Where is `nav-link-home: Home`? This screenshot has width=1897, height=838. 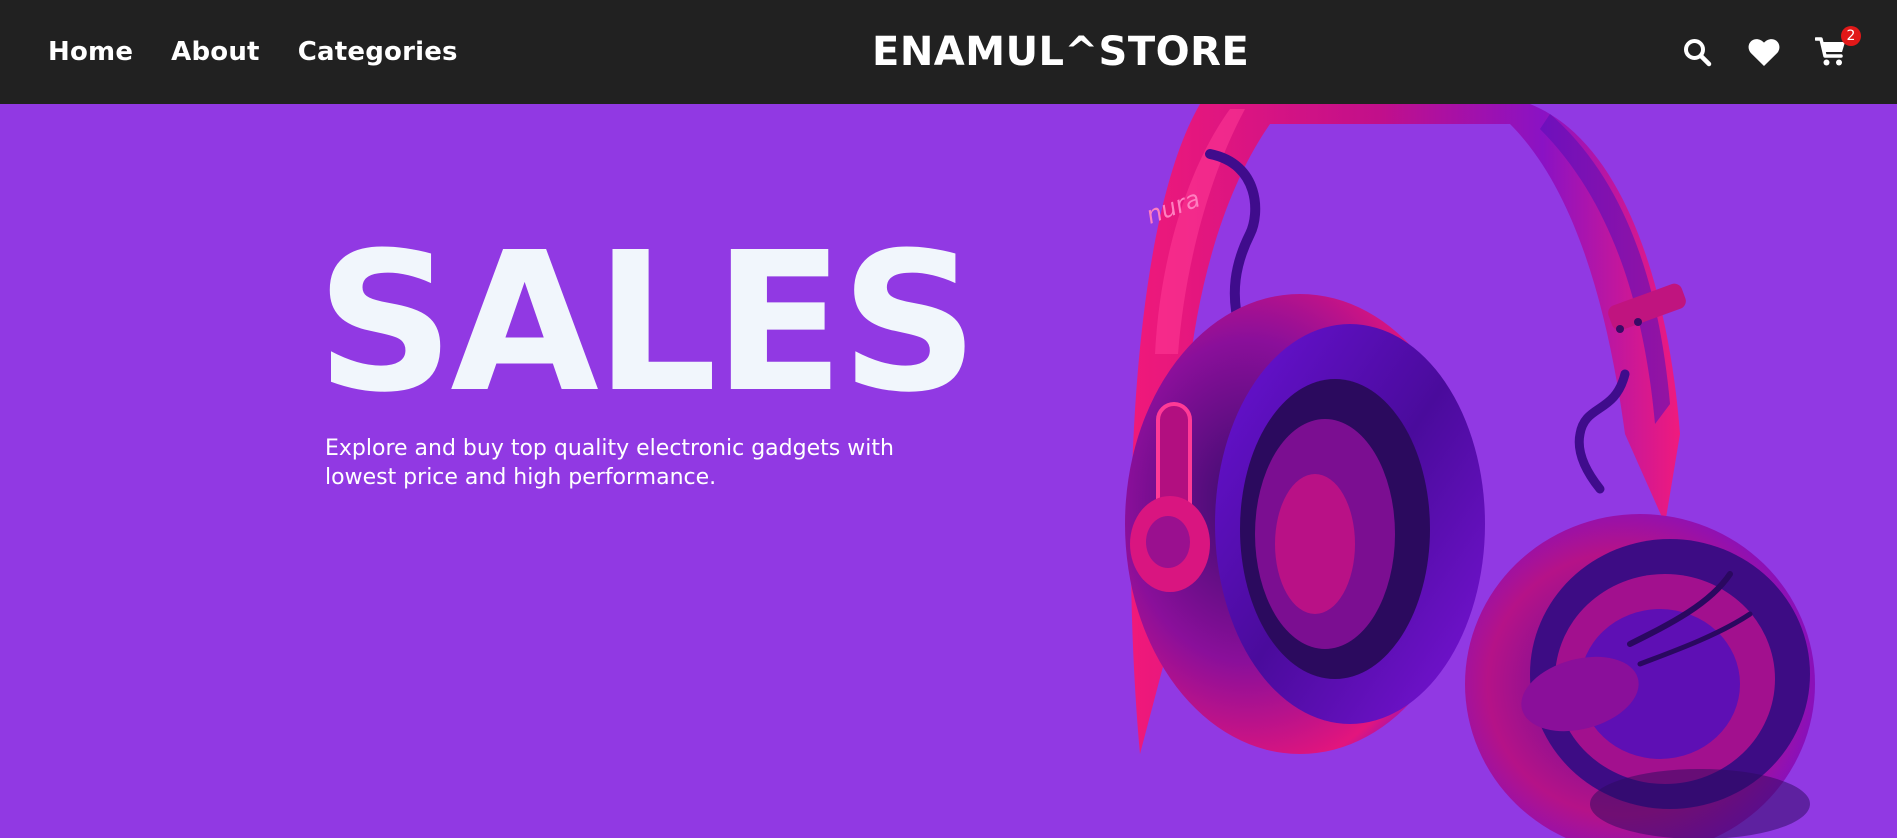 nav-link-home: Home is located at coordinates (90, 52).